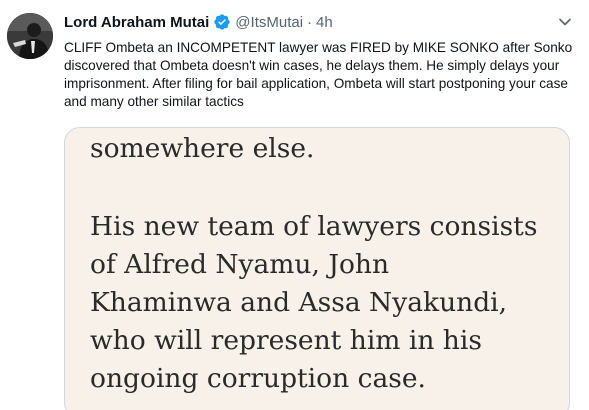 This screenshot has width=589, height=410. I want to click on chevron-down-icon, so click(565, 22).